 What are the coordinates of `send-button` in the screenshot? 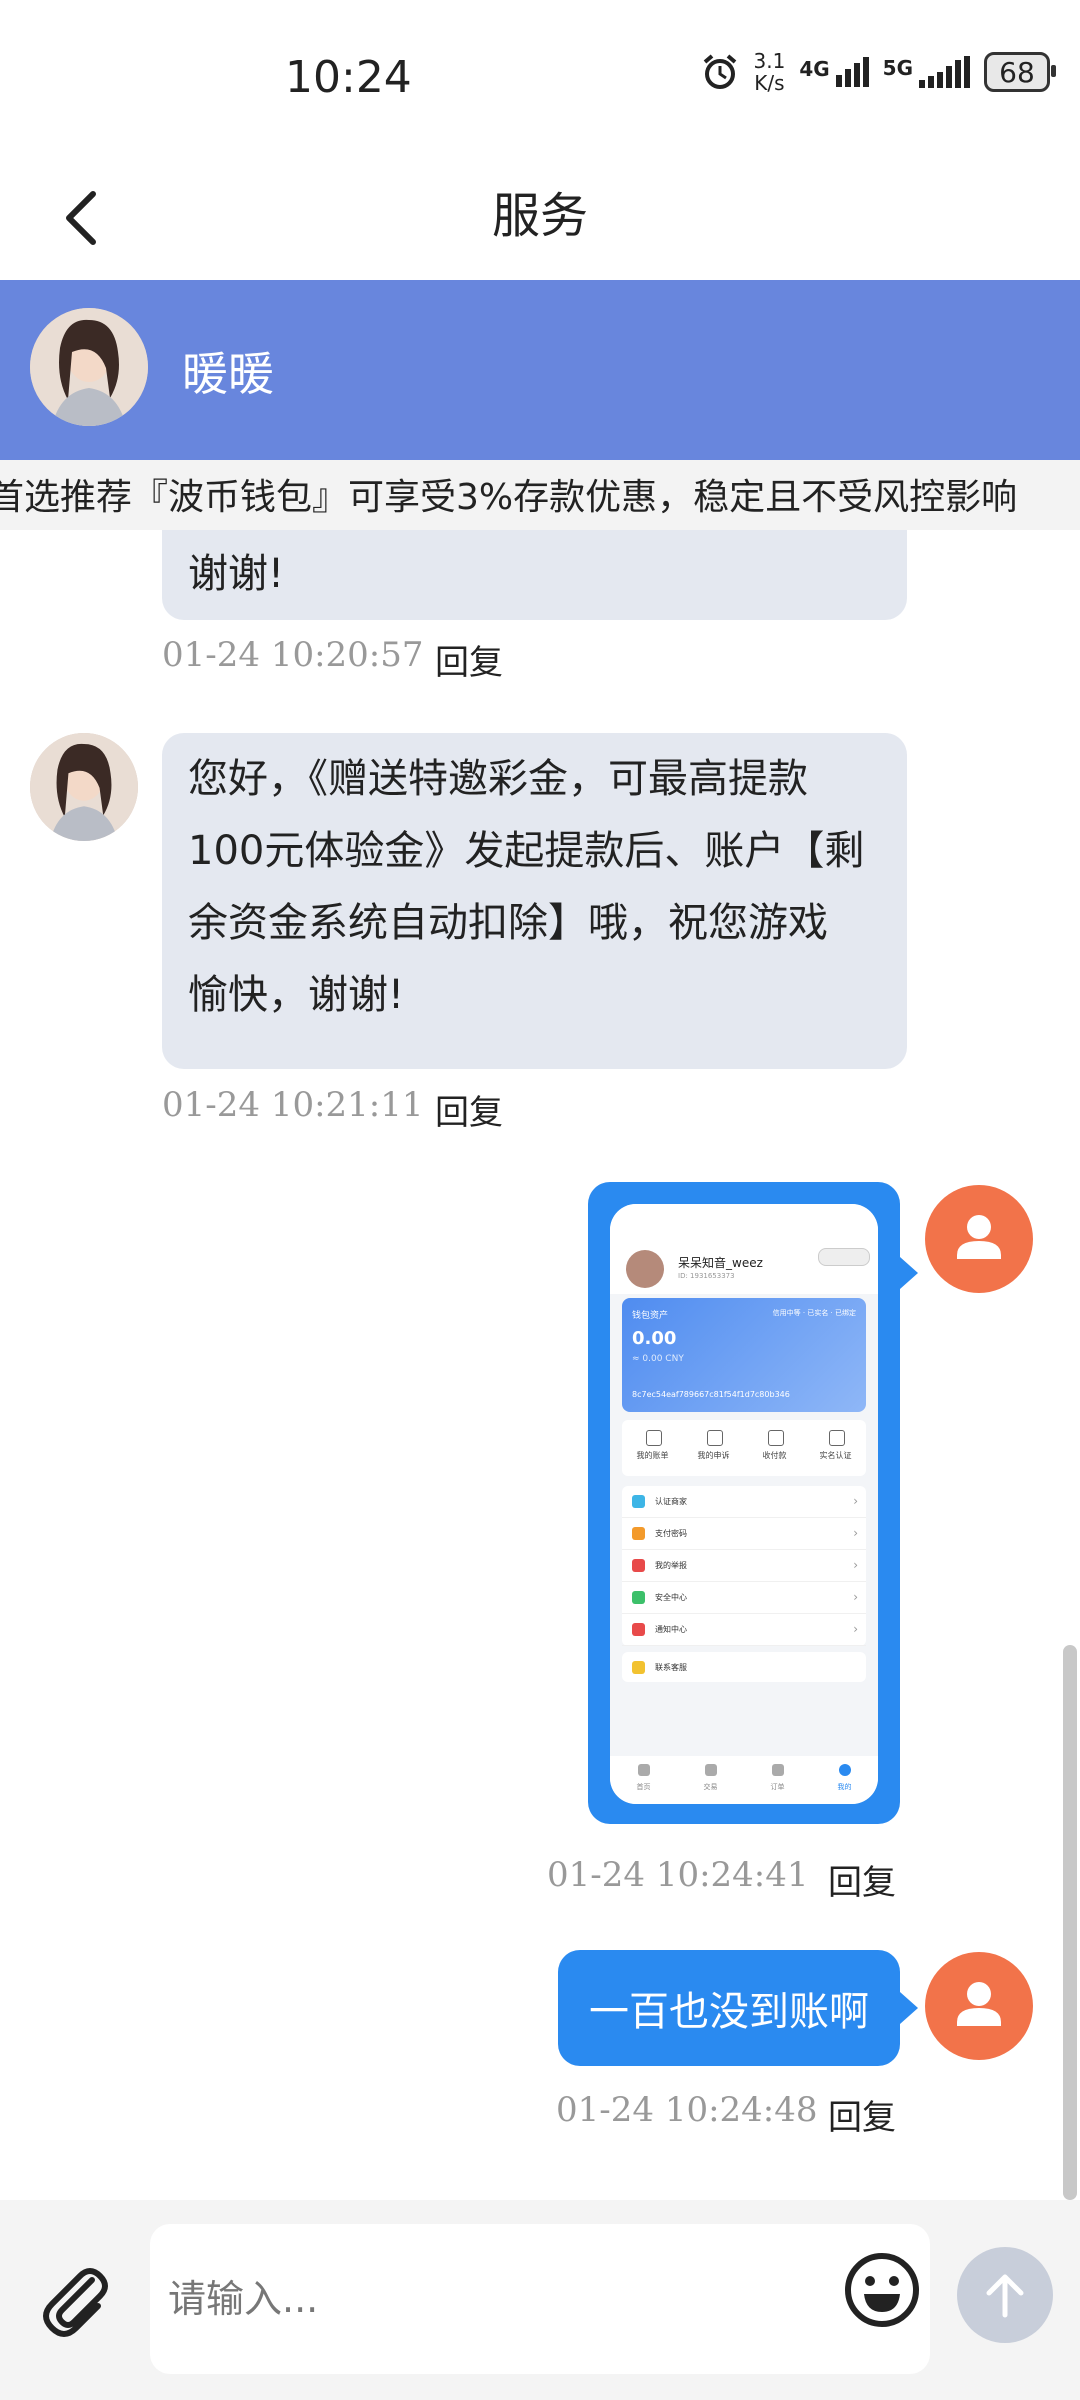 It's located at (1005, 2295).